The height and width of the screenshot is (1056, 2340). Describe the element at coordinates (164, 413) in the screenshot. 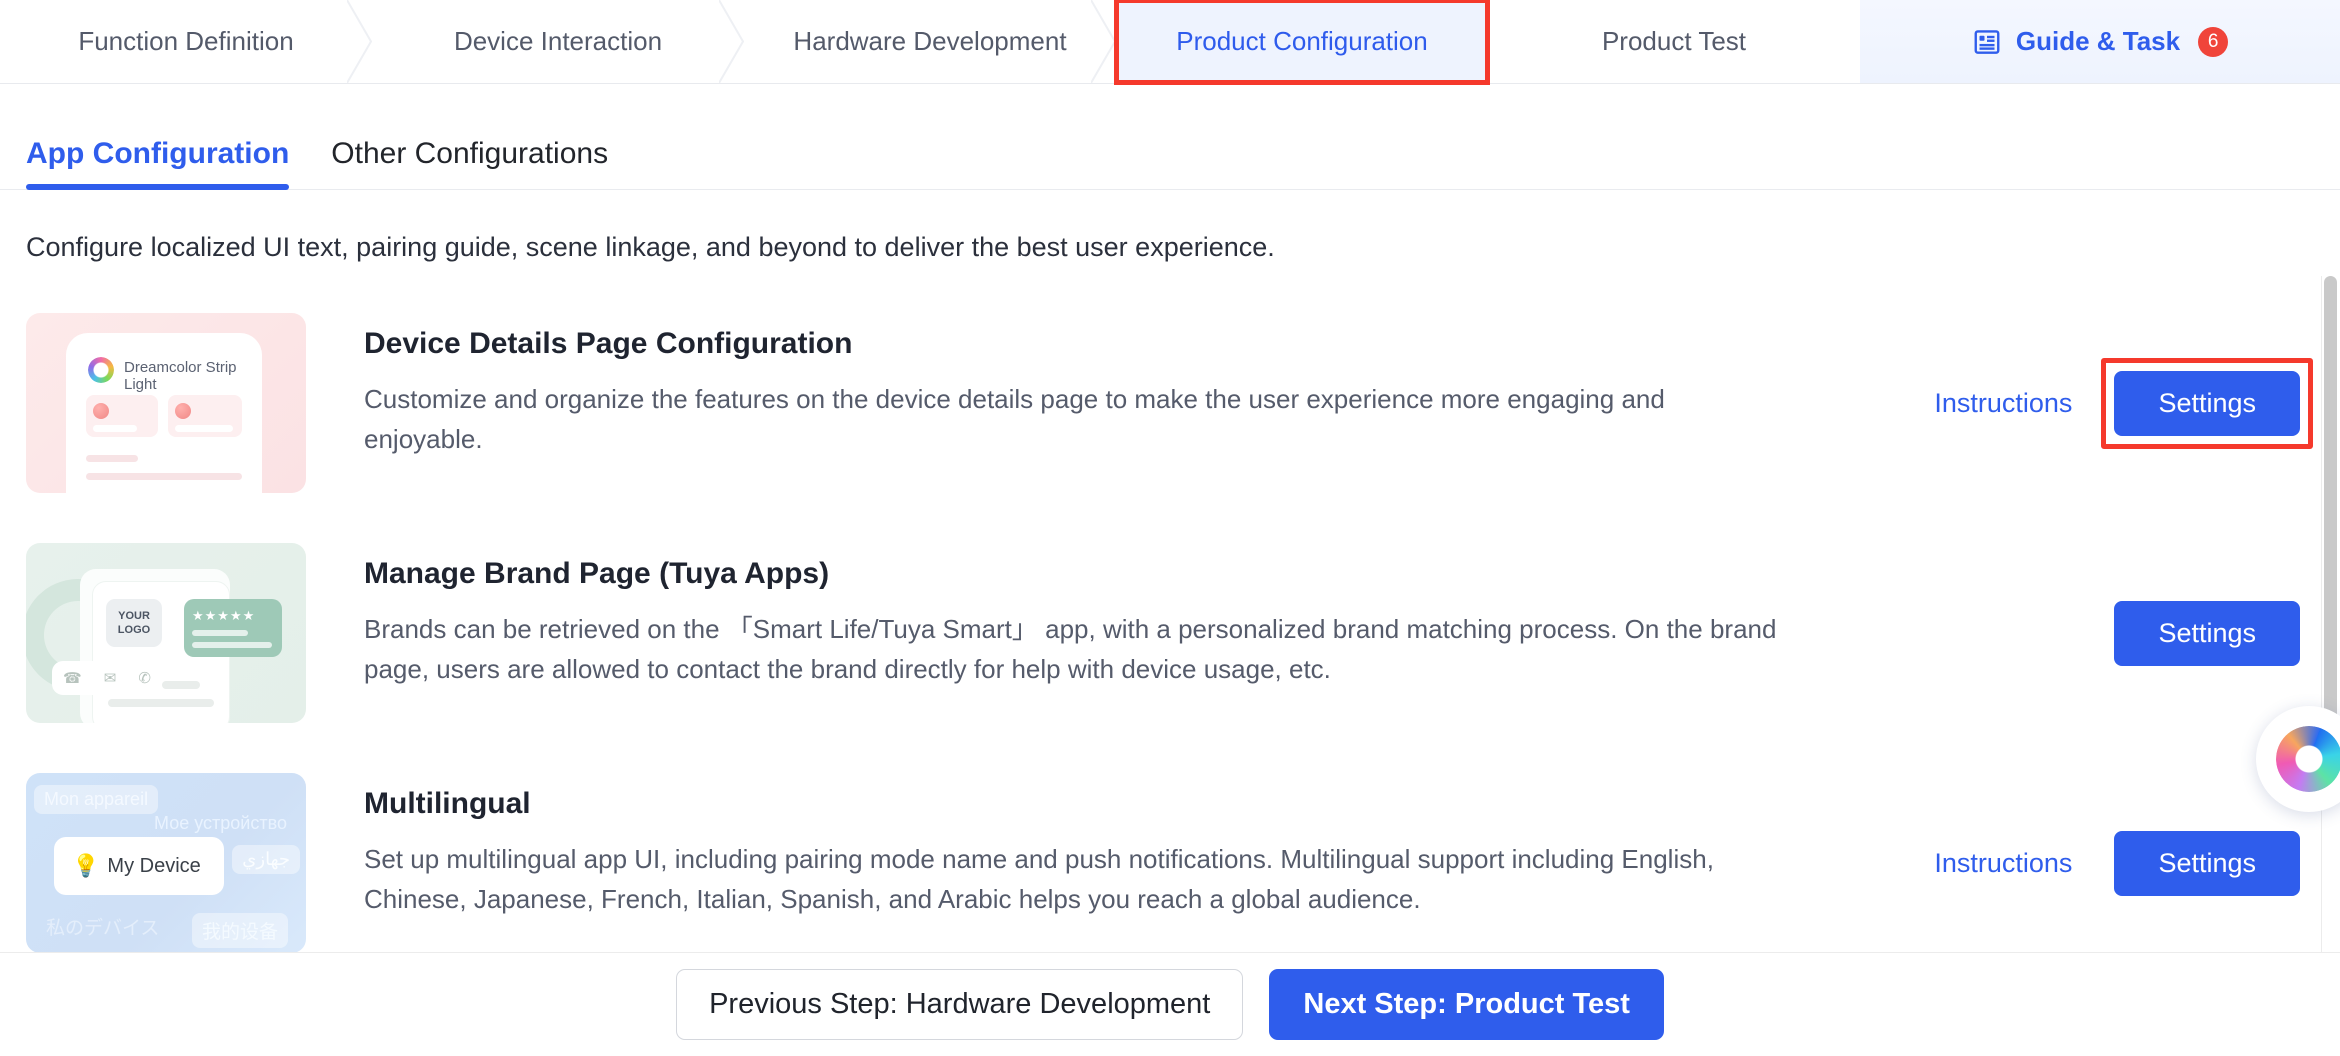

I see `phone-mock: Dreamcolor Strip Light` at that location.